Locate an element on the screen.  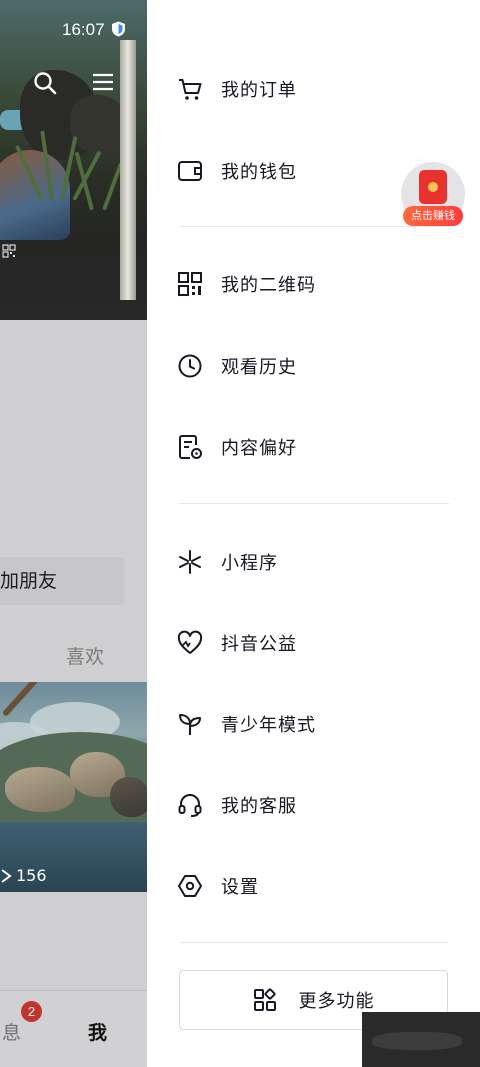
bottom-tab-bar is located at coordinates (73, 1028).